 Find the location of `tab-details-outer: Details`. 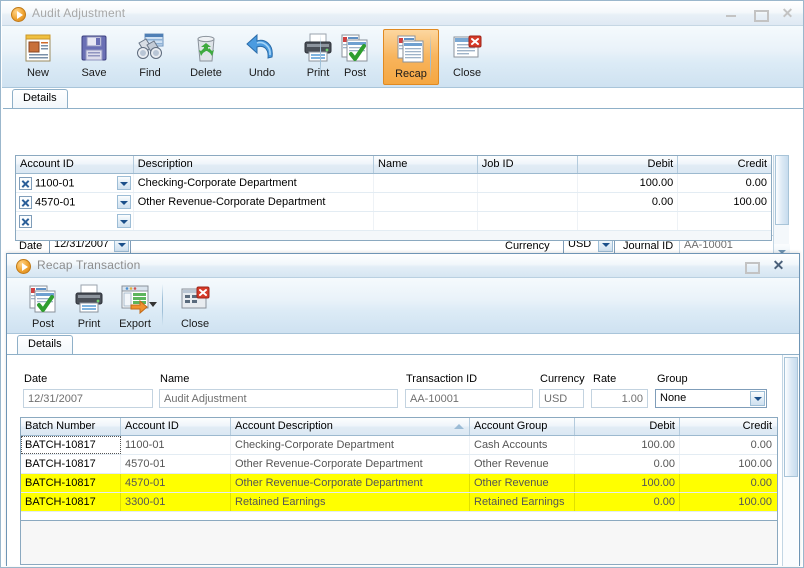

tab-details-outer: Details is located at coordinates (40, 98).